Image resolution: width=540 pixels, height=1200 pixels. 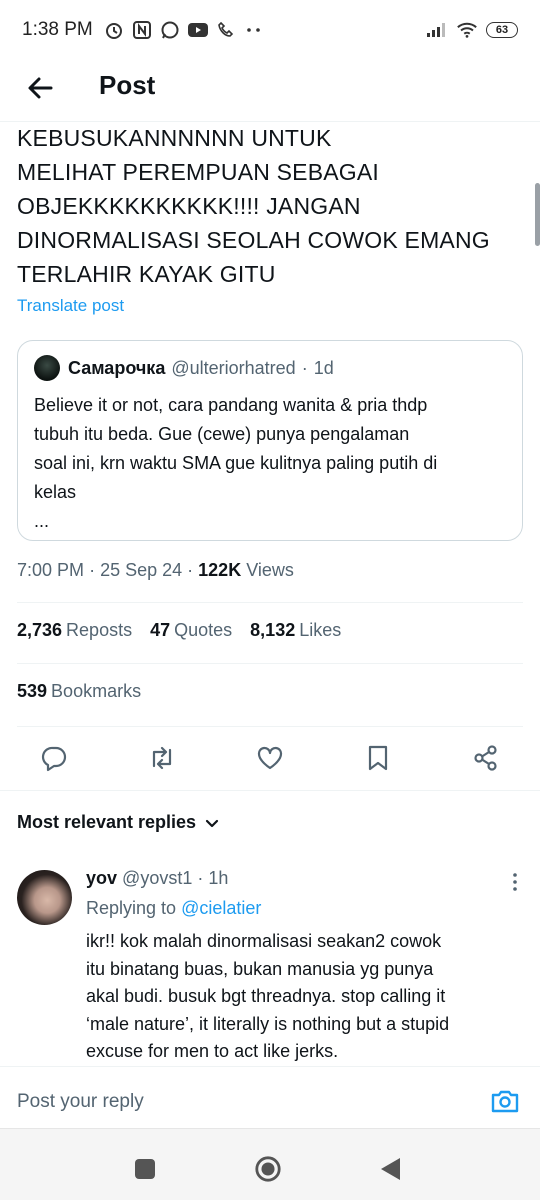 I want to click on reposts-stat: 2,736 Reposts, so click(x=74, y=630).